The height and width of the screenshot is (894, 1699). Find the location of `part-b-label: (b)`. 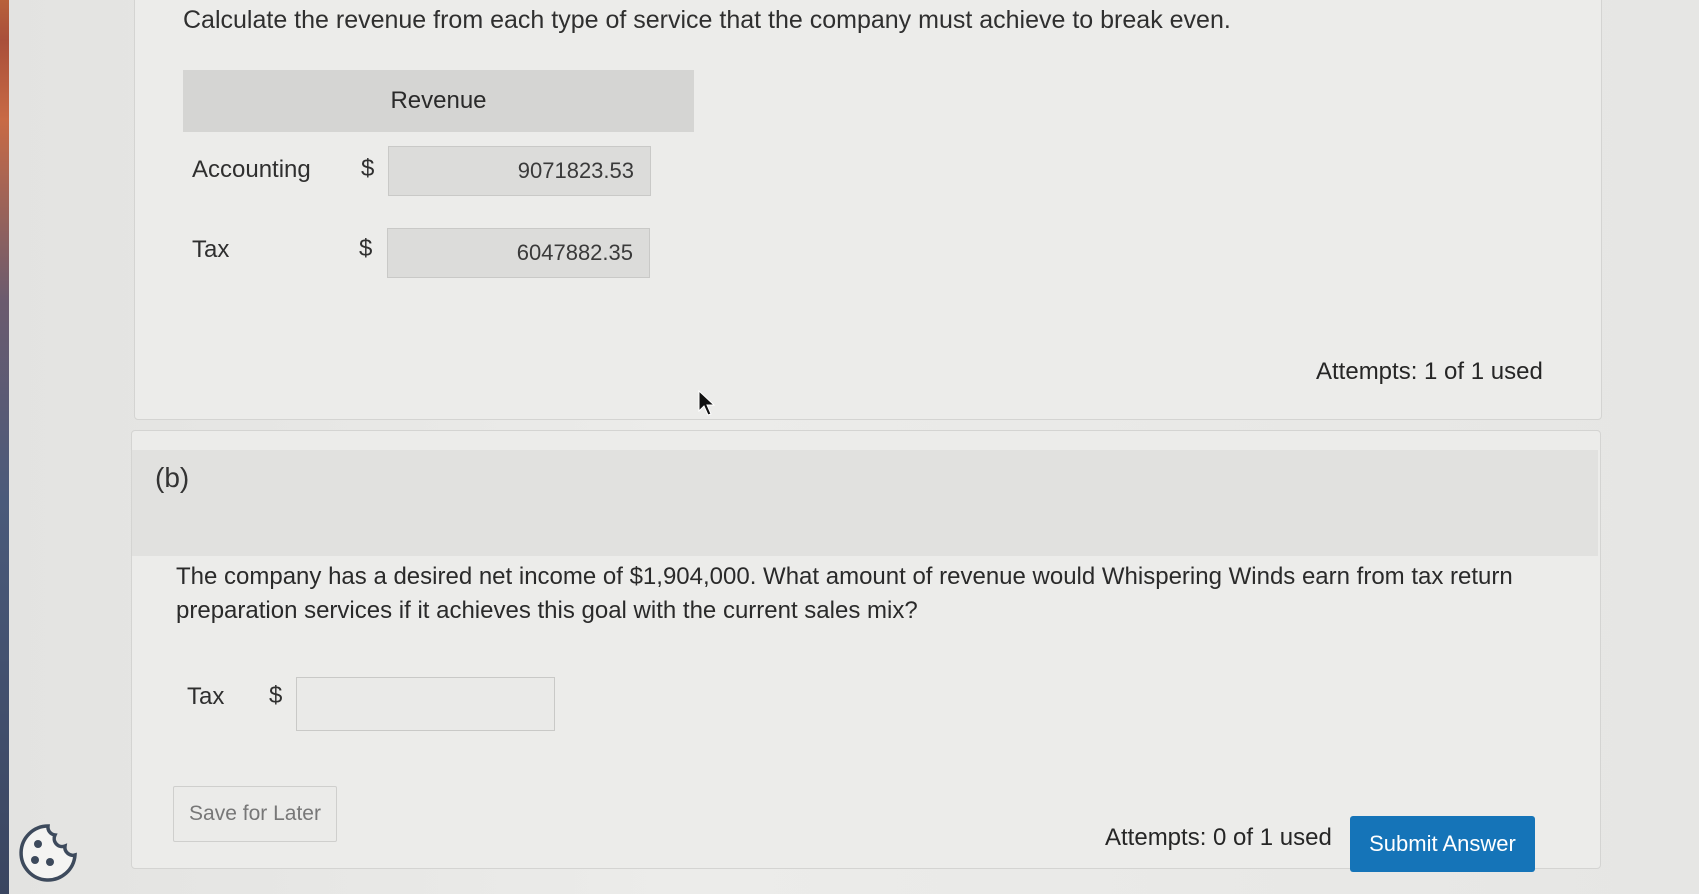

part-b-label: (b) is located at coordinates (172, 477).